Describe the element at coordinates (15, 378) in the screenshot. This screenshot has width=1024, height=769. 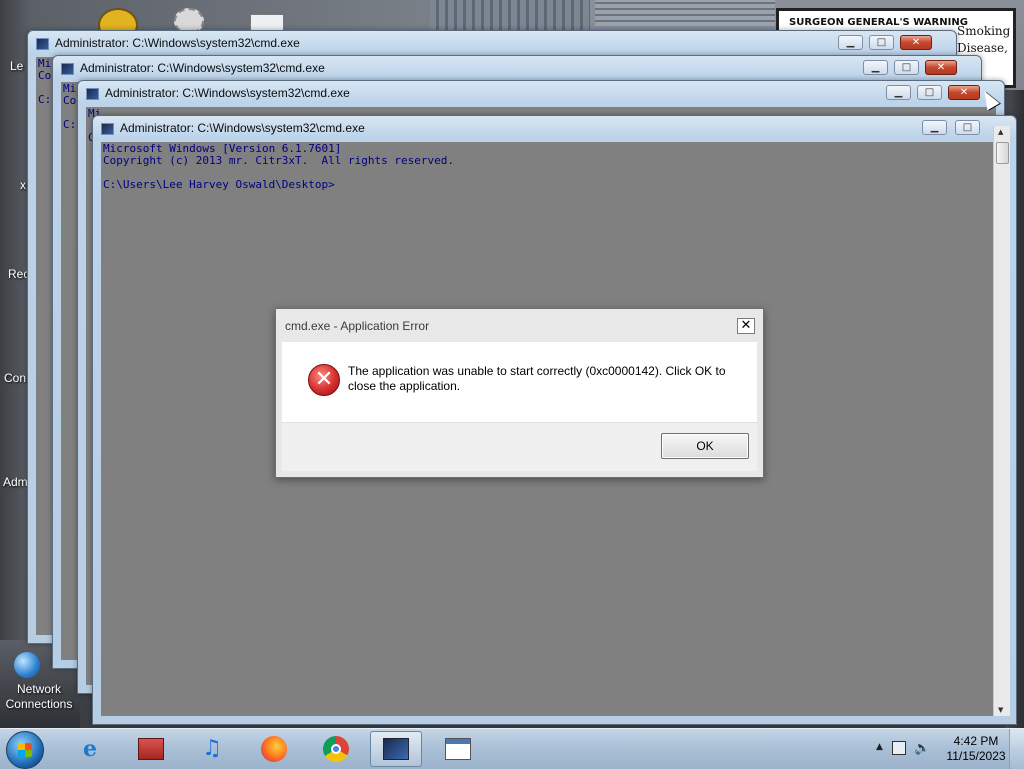
I see `desktop-icon-label: Con` at that location.